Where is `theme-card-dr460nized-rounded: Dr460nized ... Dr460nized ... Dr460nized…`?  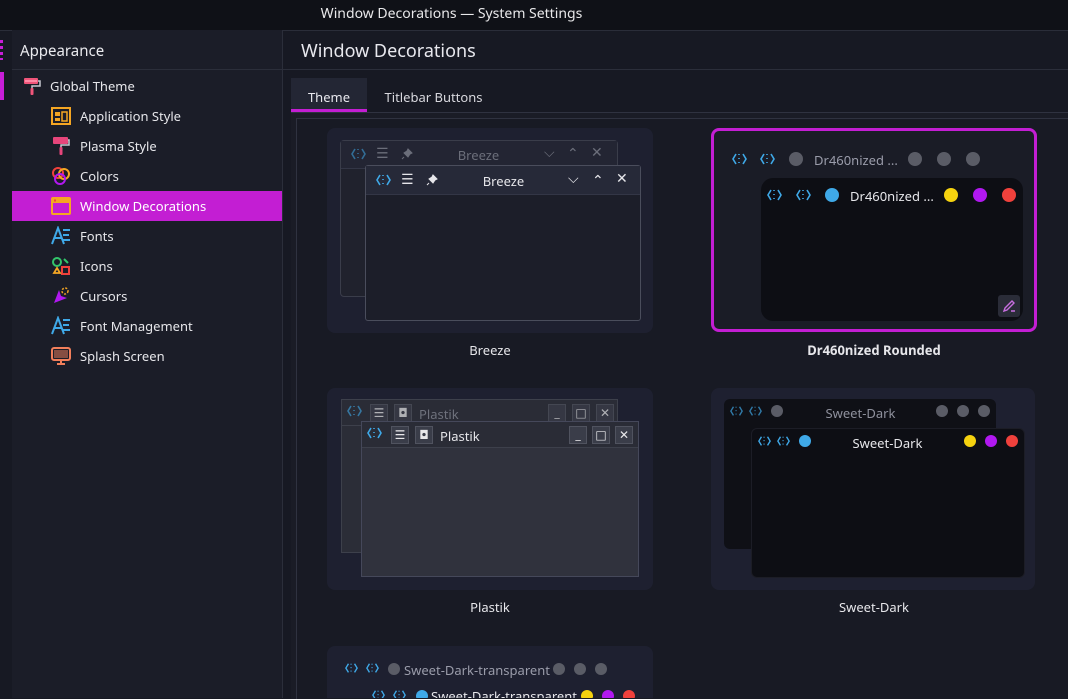 theme-card-dr460nized-rounded: Dr460nized ... Dr460nized ... Dr460nized… is located at coordinates (874, 248).